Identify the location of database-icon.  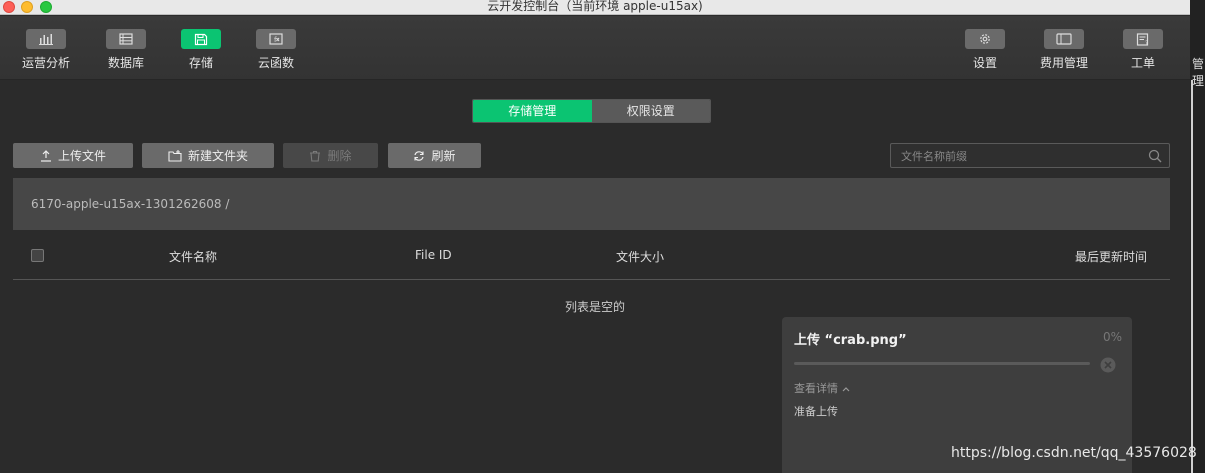
(126, 39).